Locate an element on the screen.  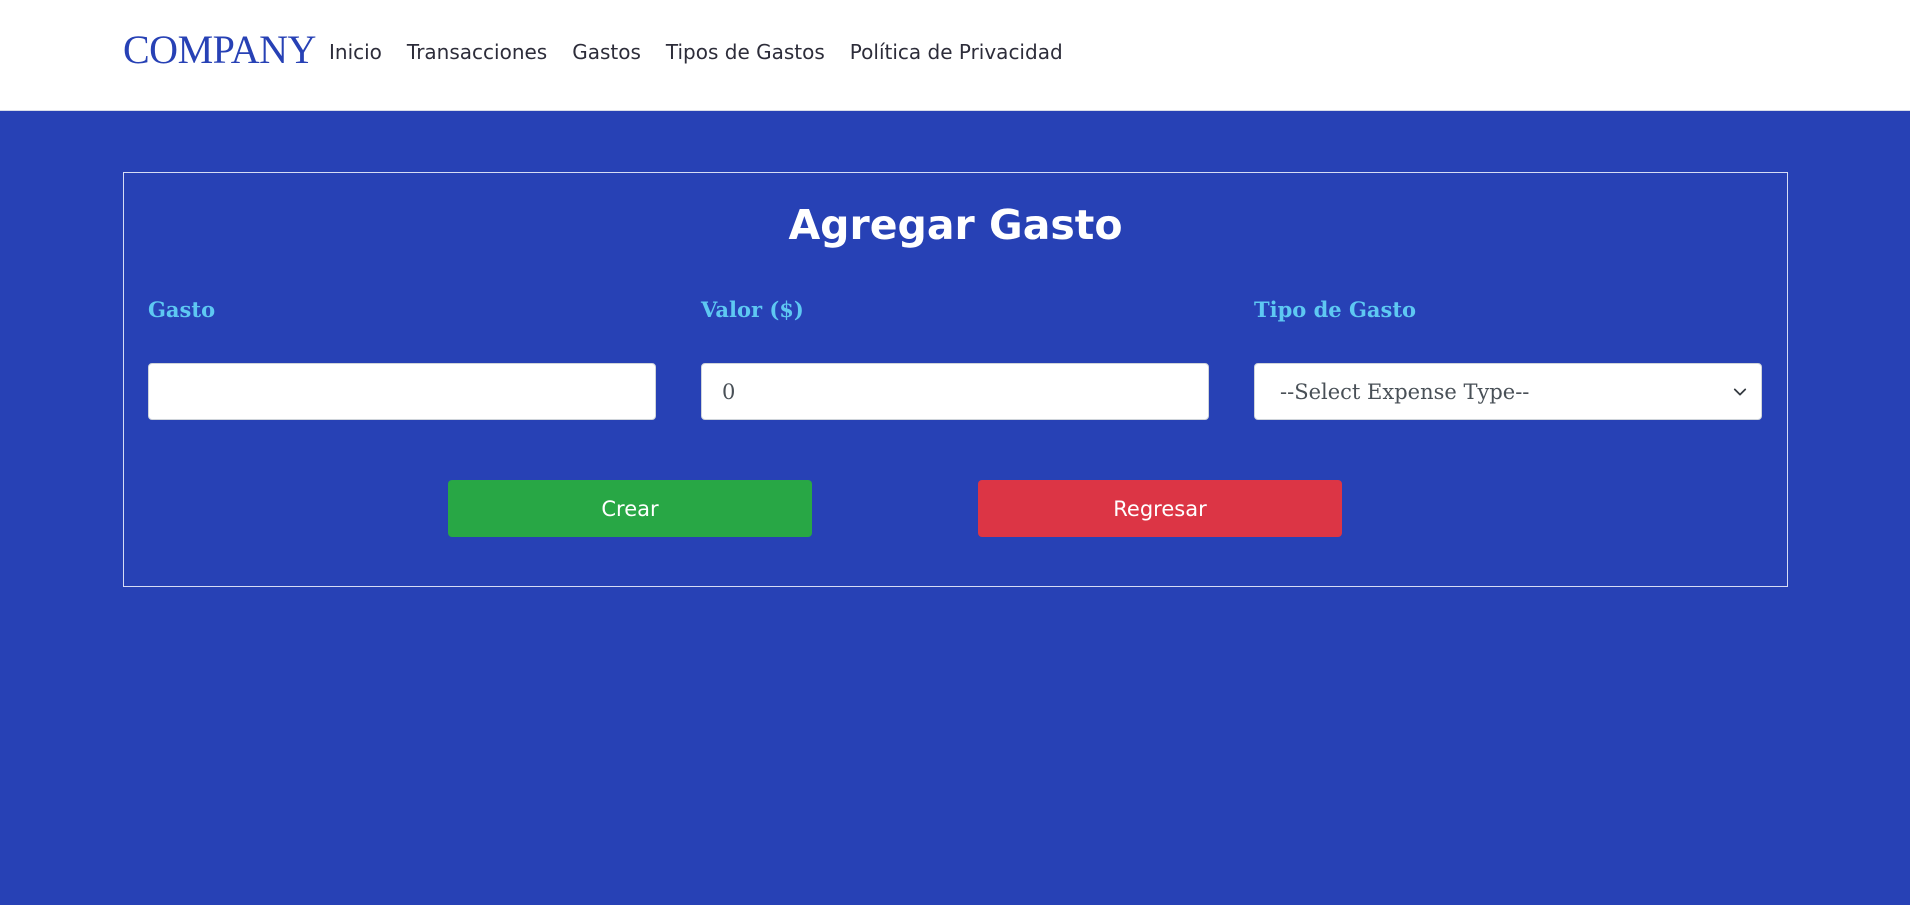
chevron-down-icon is located at coordinates (1740, 391).